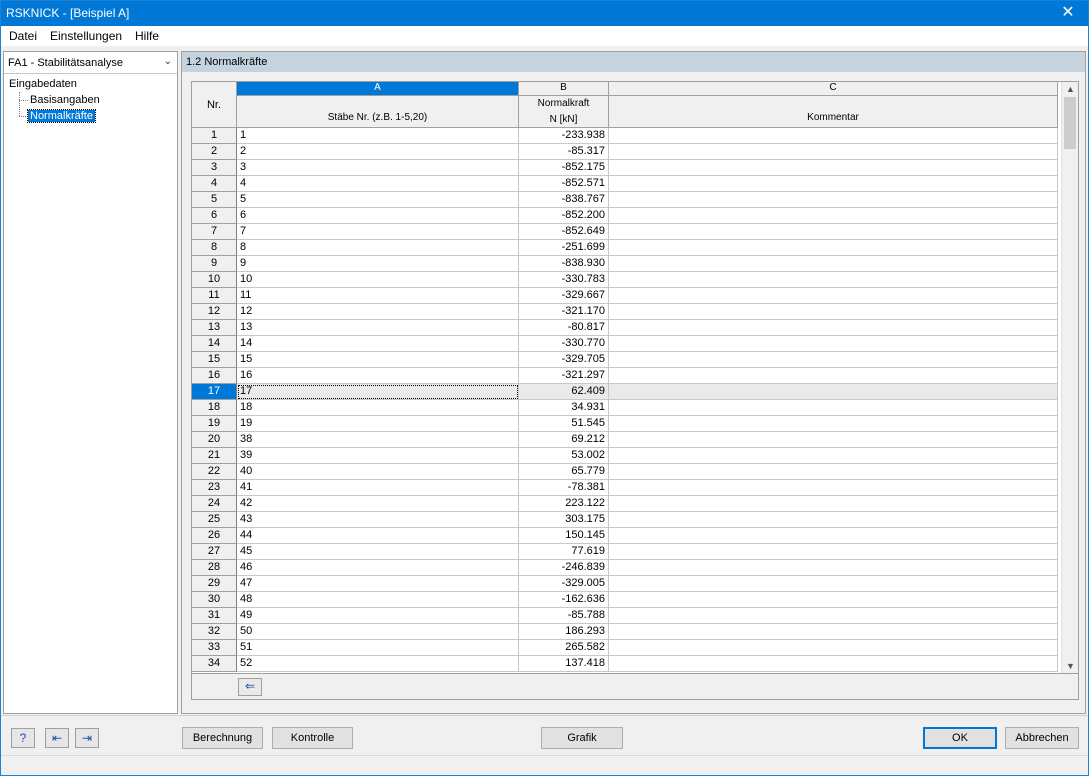  Describe the element at coordinates (214, 472) in the screenshot. I see `row-number: 22` at that location.